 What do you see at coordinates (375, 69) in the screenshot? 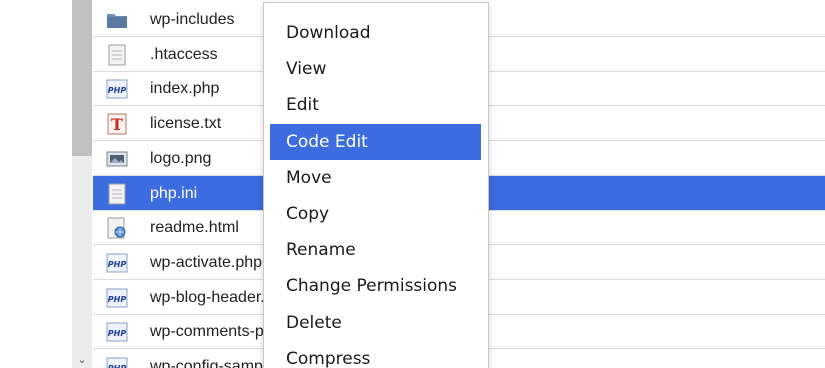
I see `menu-item-view: View` at bounding box center [375, 69].